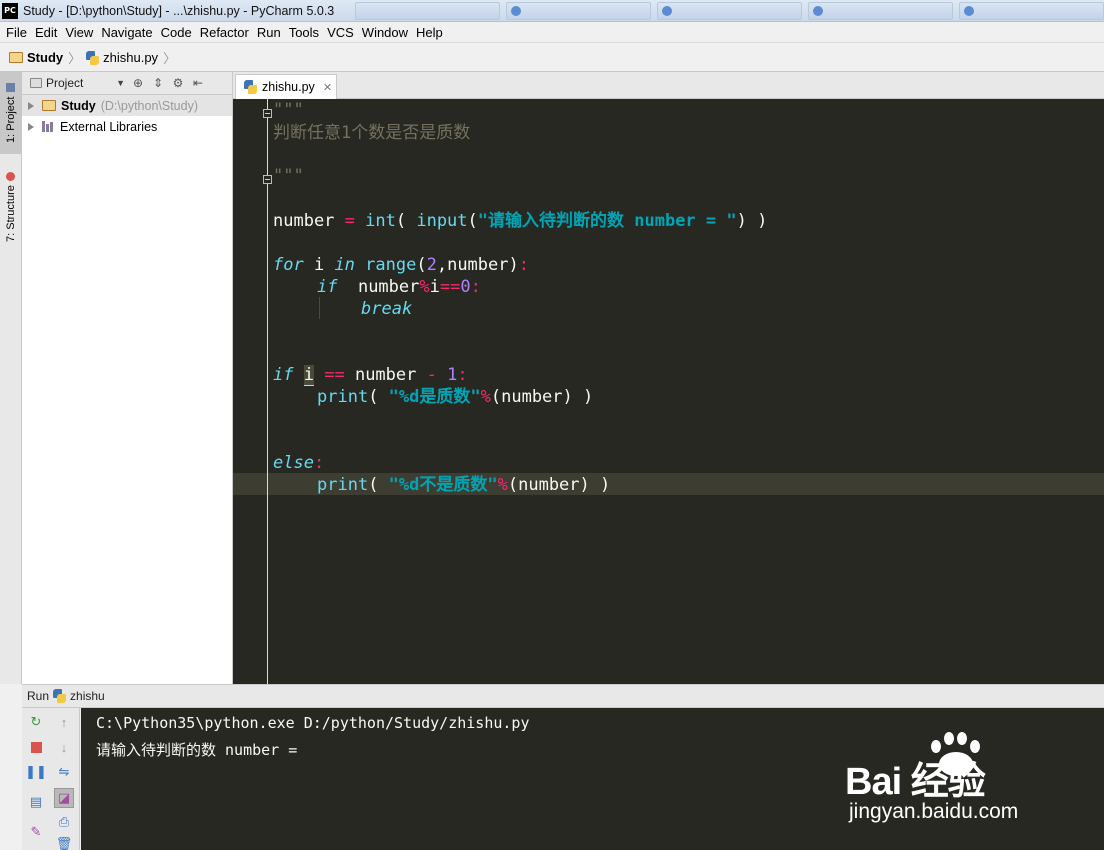  Describe the element at coordinates (126, 32) in the screenshot. I see `menu-navigate: Navigate` at that location.